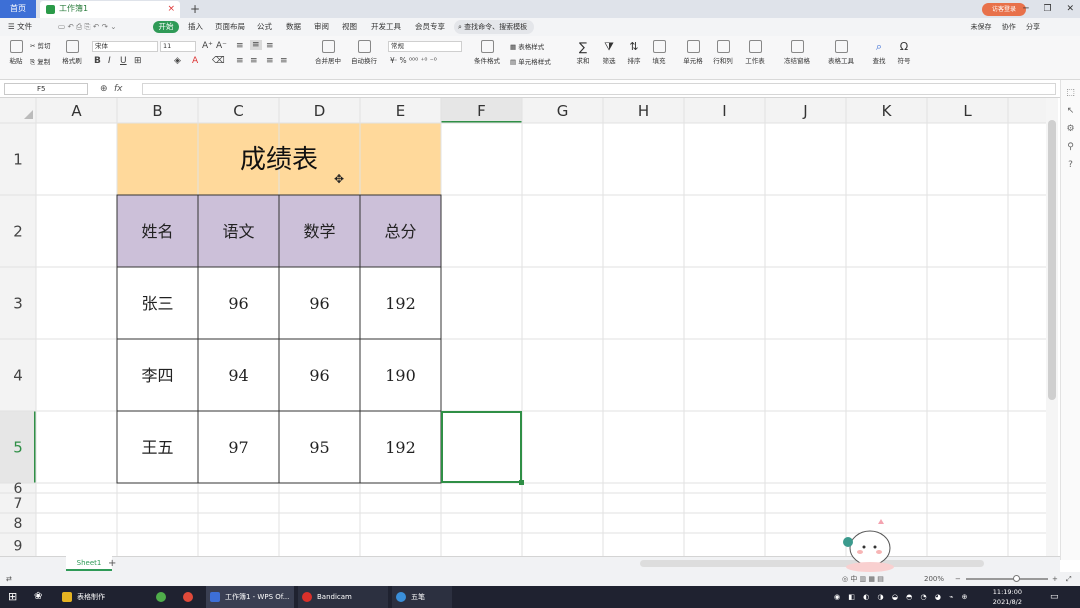  I want to click on collab-button: 协作, so click(1009, 27).